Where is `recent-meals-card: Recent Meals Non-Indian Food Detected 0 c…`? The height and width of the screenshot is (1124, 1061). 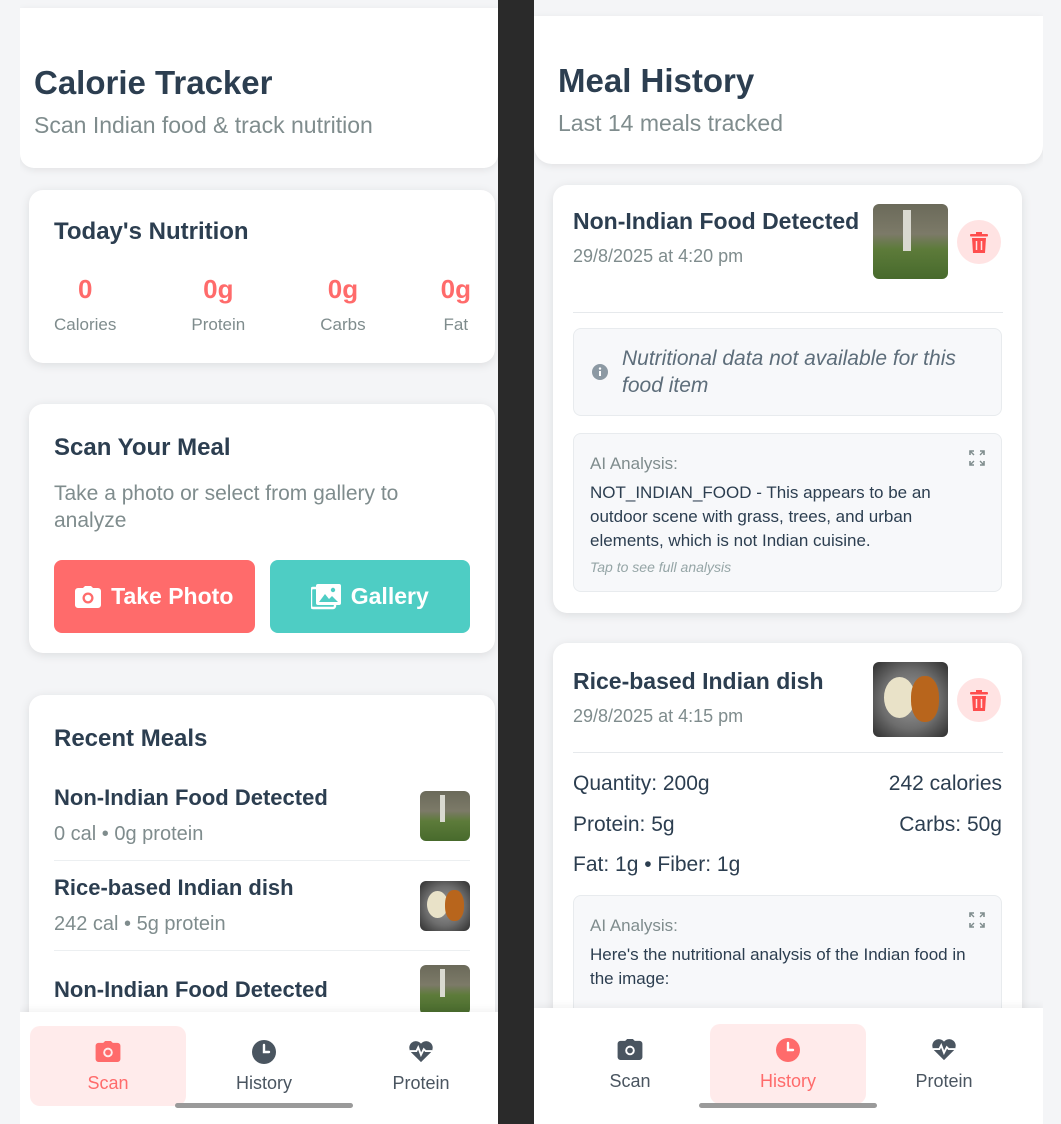
recent-meals-card: Recent Meals Non-Indian Food Detected 0 c… is located at coordinates (262, 865).